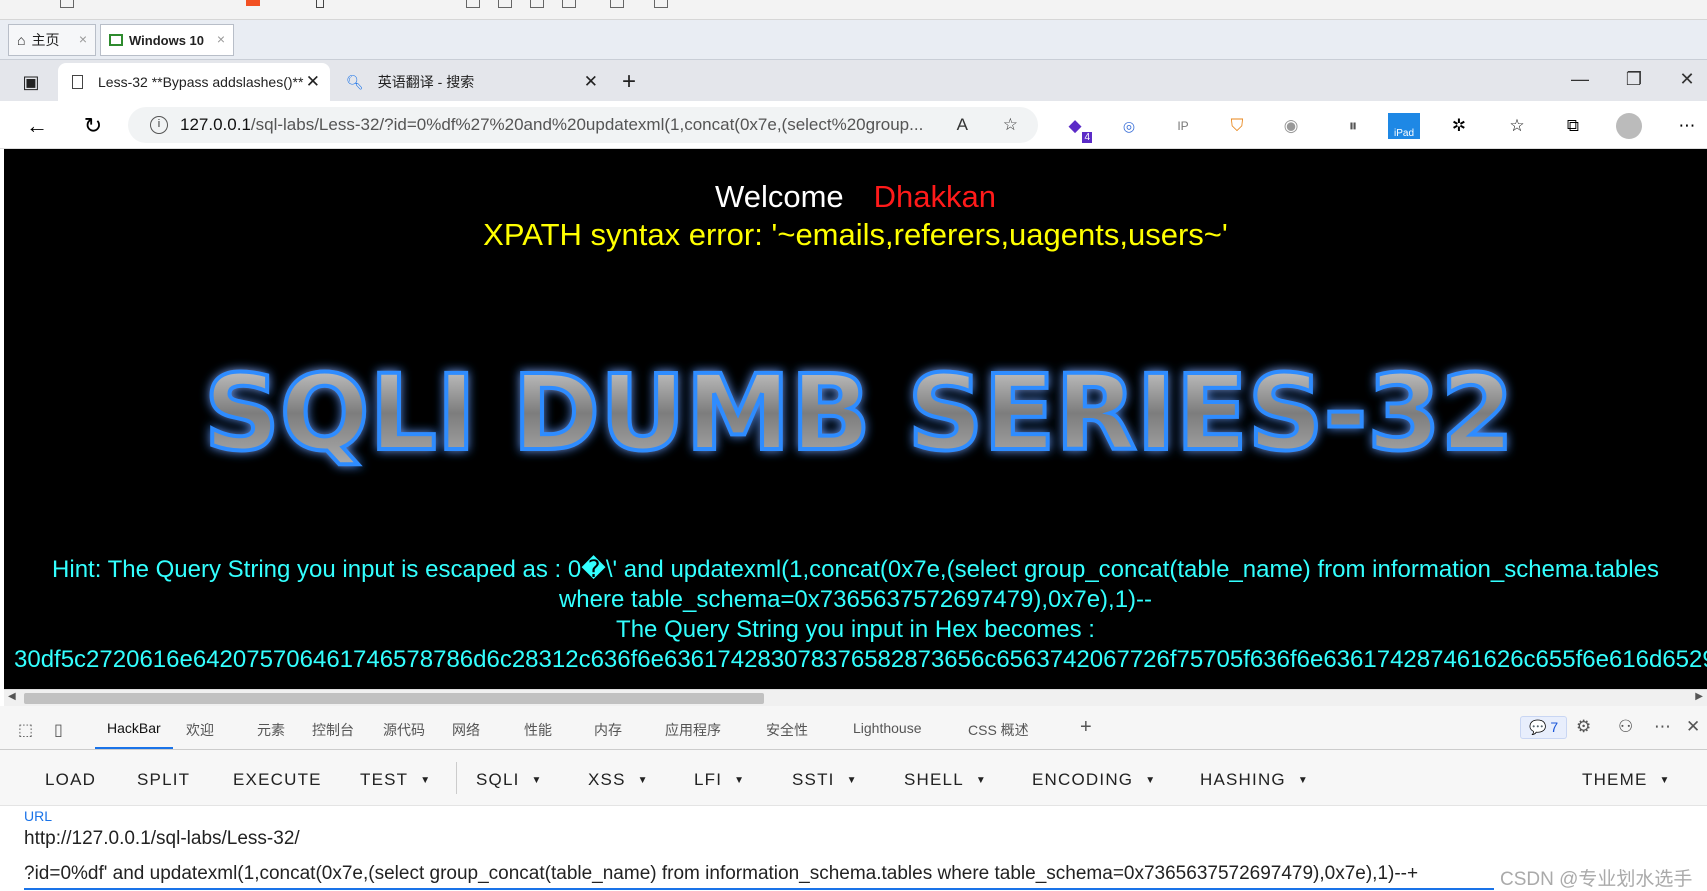  I want to click on favorite-add-icon: ☆, so click(1010, 125).